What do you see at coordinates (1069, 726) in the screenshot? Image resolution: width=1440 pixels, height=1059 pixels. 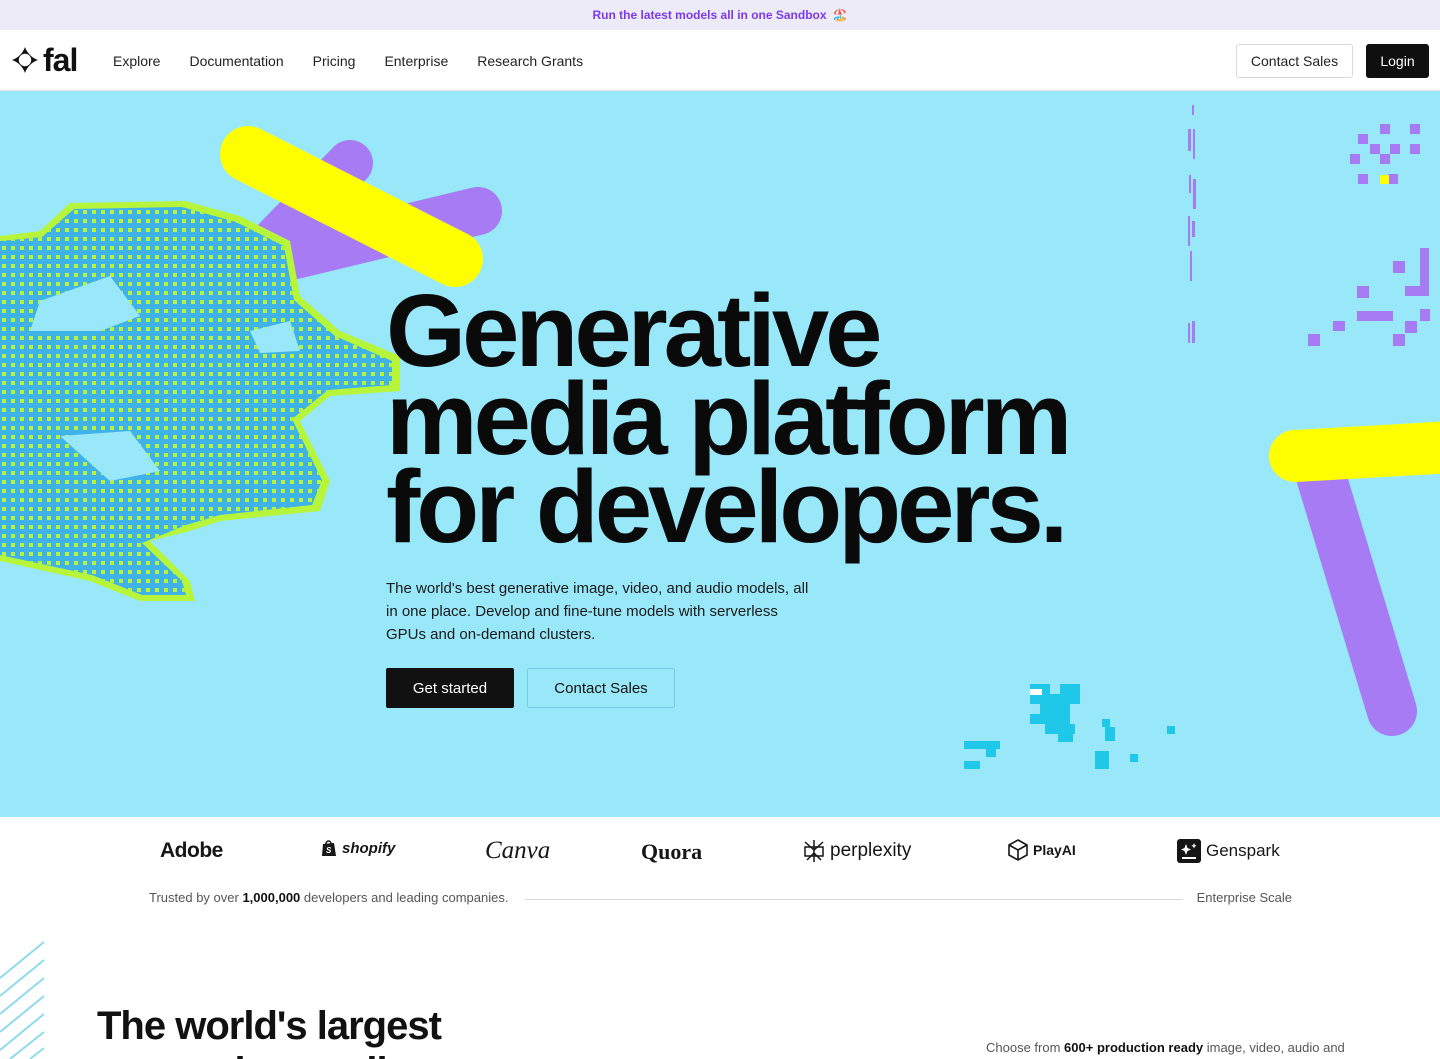 I see `cyan-pixel-cluster` at bounding box center [1069, 726].